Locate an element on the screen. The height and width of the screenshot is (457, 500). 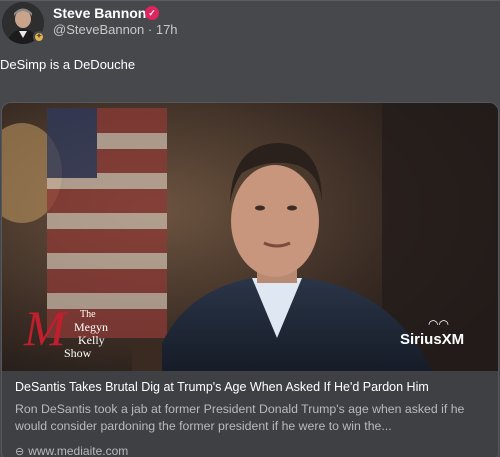
top-divider is located at coordinates (250, 0).